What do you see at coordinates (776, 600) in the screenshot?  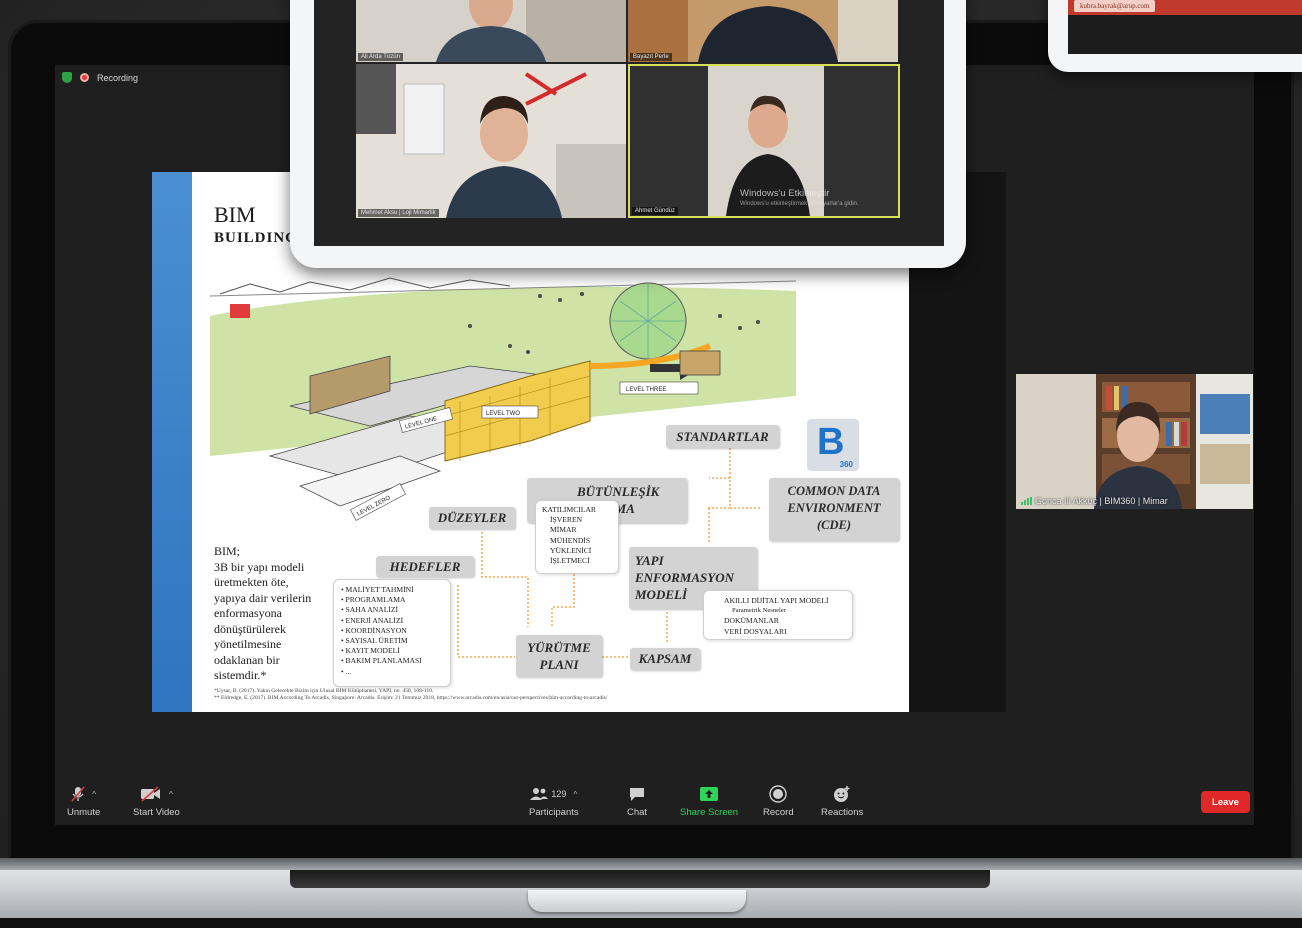 I see `yapi-list-item: AKILLI DİJİTAL YAPI MODELİ` at bounding box center [776, 600].